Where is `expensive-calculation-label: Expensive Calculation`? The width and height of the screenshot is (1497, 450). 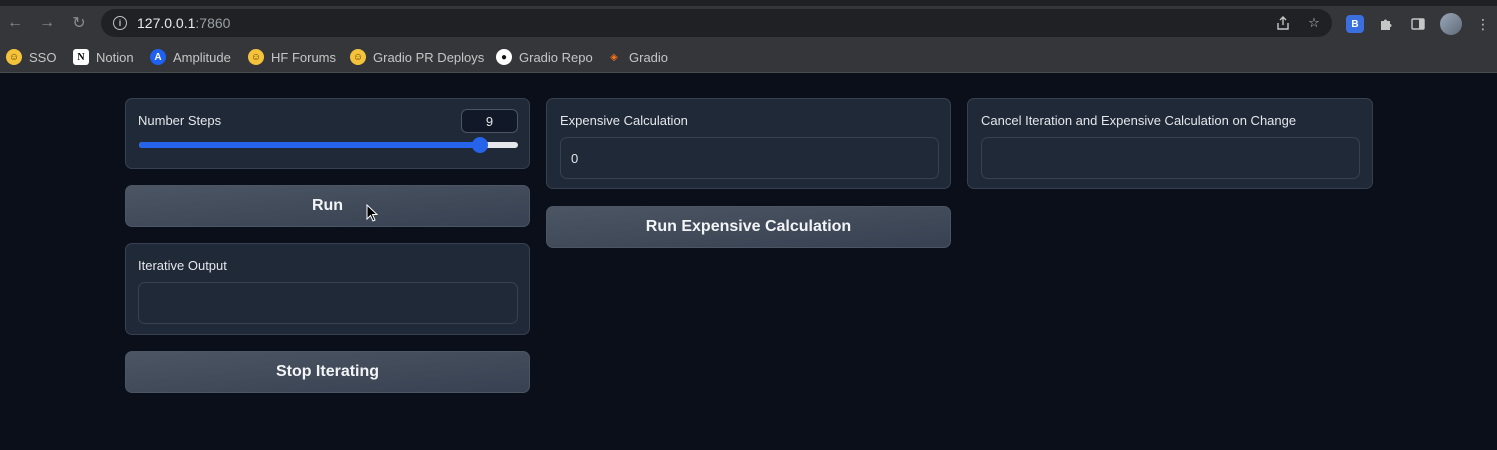
expensive-calculation-label: Expensive Calculation is located at coordinates (624, 120).